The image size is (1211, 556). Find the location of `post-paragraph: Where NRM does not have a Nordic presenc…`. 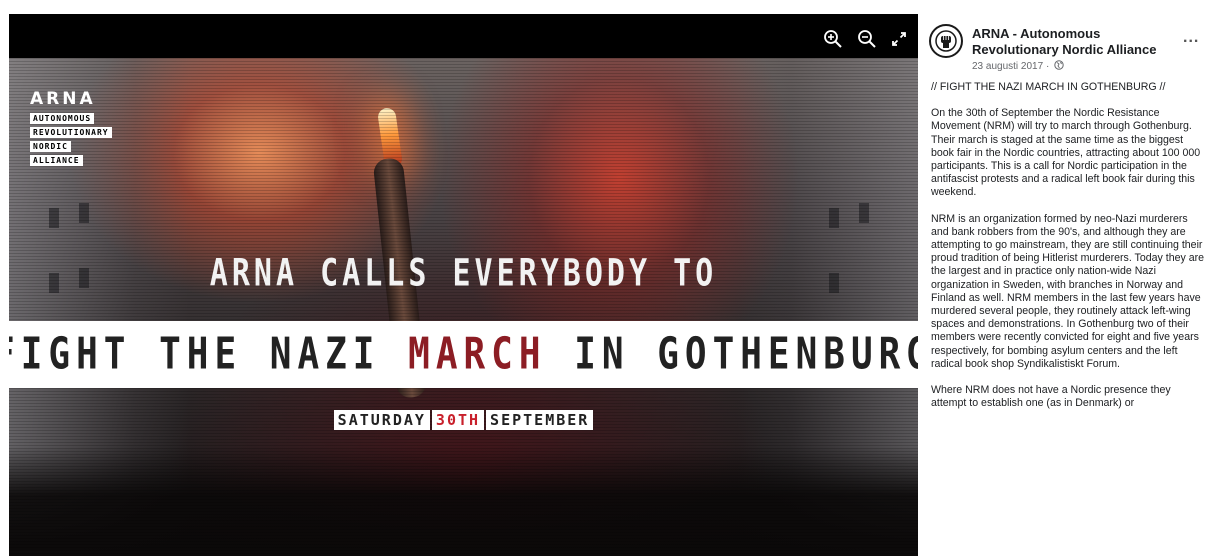

post-paragraph: Where NRM does not have a Nordic presenc… is located at coordinates (1051, 397).